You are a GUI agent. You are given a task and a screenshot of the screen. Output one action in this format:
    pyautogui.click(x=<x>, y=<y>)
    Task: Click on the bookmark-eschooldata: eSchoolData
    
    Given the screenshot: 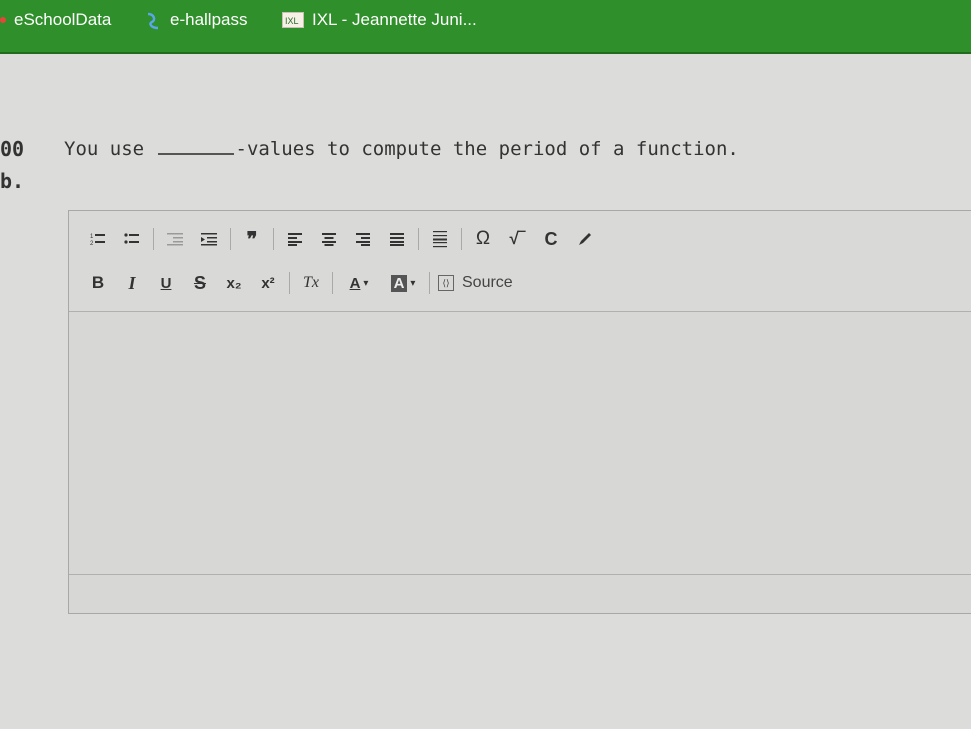 What is the action you would take?
    pyautogui.click(x=62, y=20)
    